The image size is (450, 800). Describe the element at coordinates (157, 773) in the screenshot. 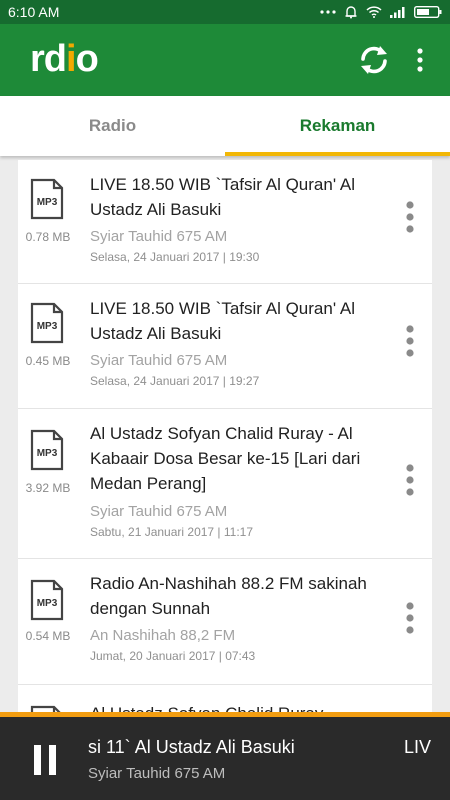

I see `now-playing-station: Syiar Tauhid 675 AM` at that location.